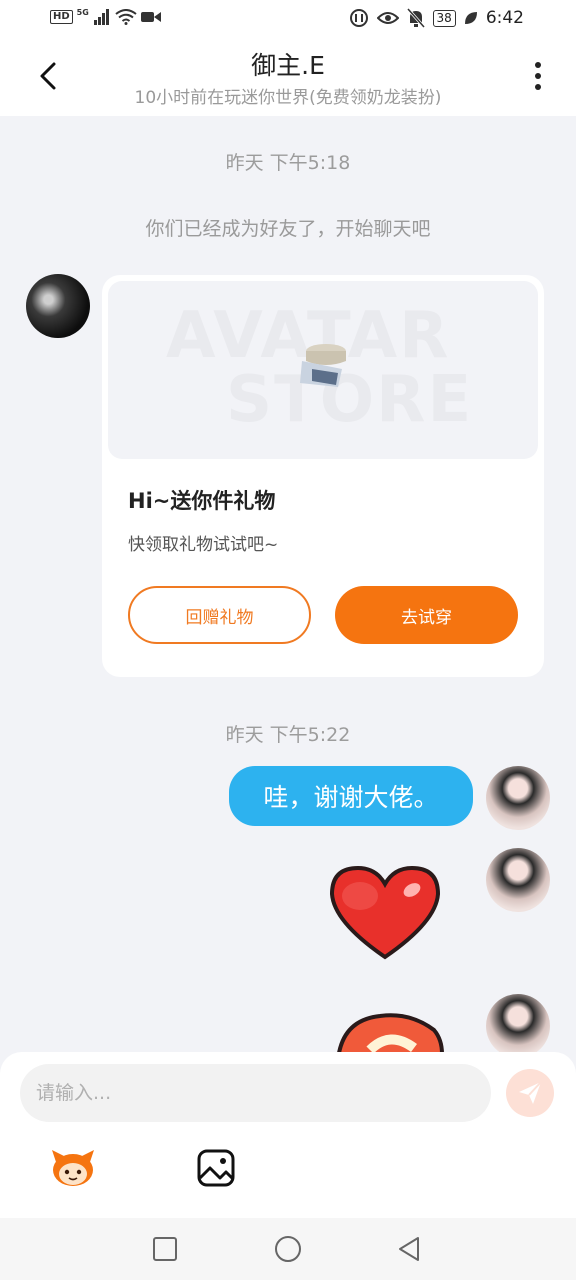  Describe the element at coordinates (288, 163) in the screenshot. I see `message-timestamp: 昨天 下午5:18` at that location.